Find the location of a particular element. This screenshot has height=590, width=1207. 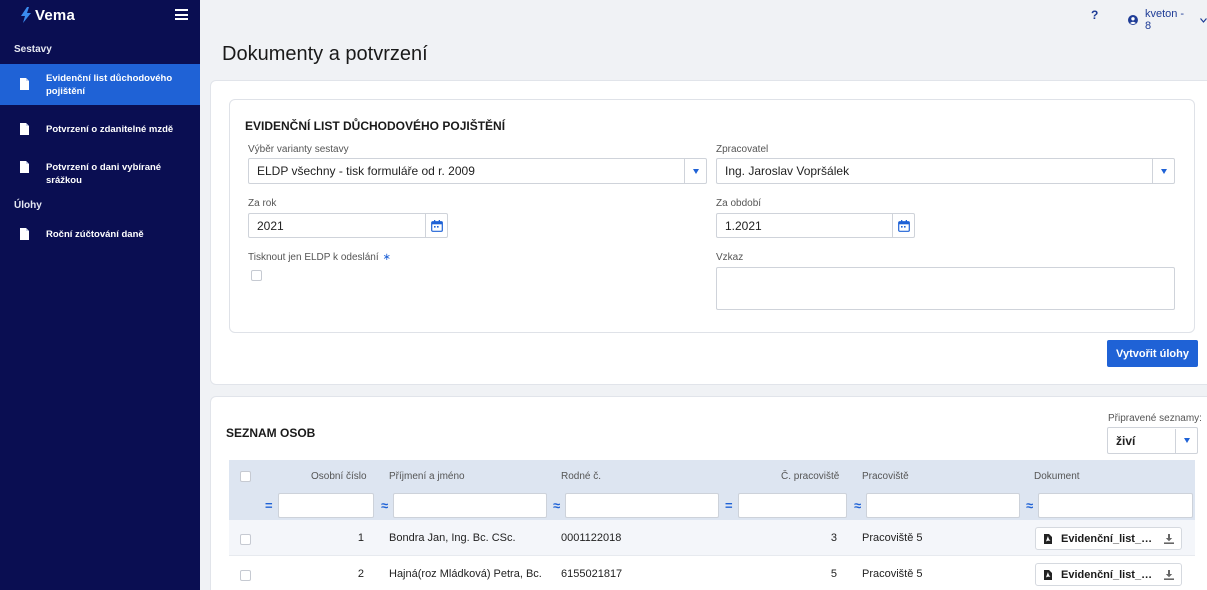

message-label: Vzkaz is located at coordinates (730, 257).